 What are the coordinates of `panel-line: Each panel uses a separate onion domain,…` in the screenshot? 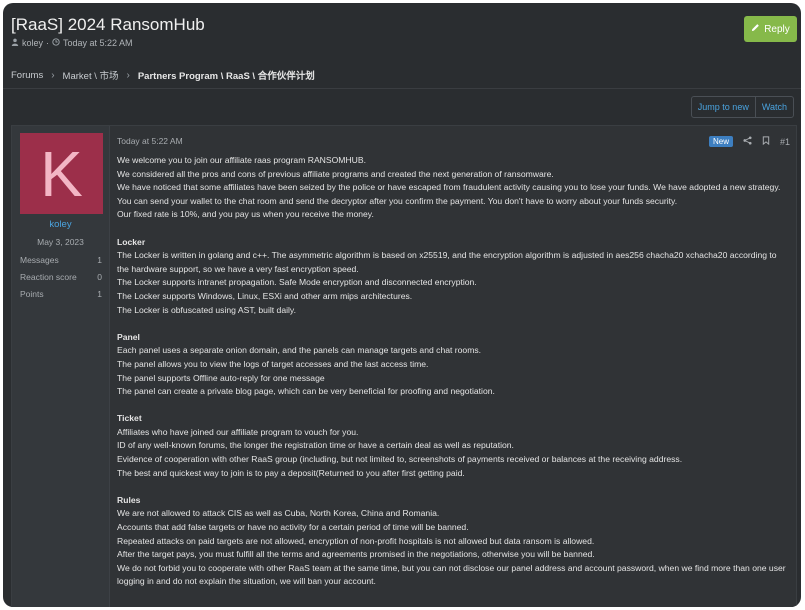 It's located at (299, 350).